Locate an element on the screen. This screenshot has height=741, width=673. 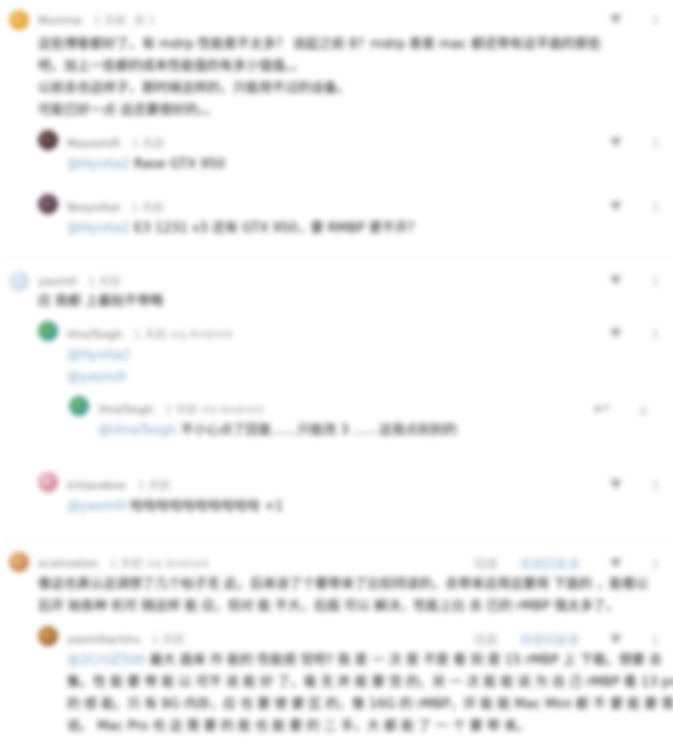
comment-text: @VinaTsogh 不小心点了回复……只能改 3 ……这我点别别的 is located at coordinates (277, 431).